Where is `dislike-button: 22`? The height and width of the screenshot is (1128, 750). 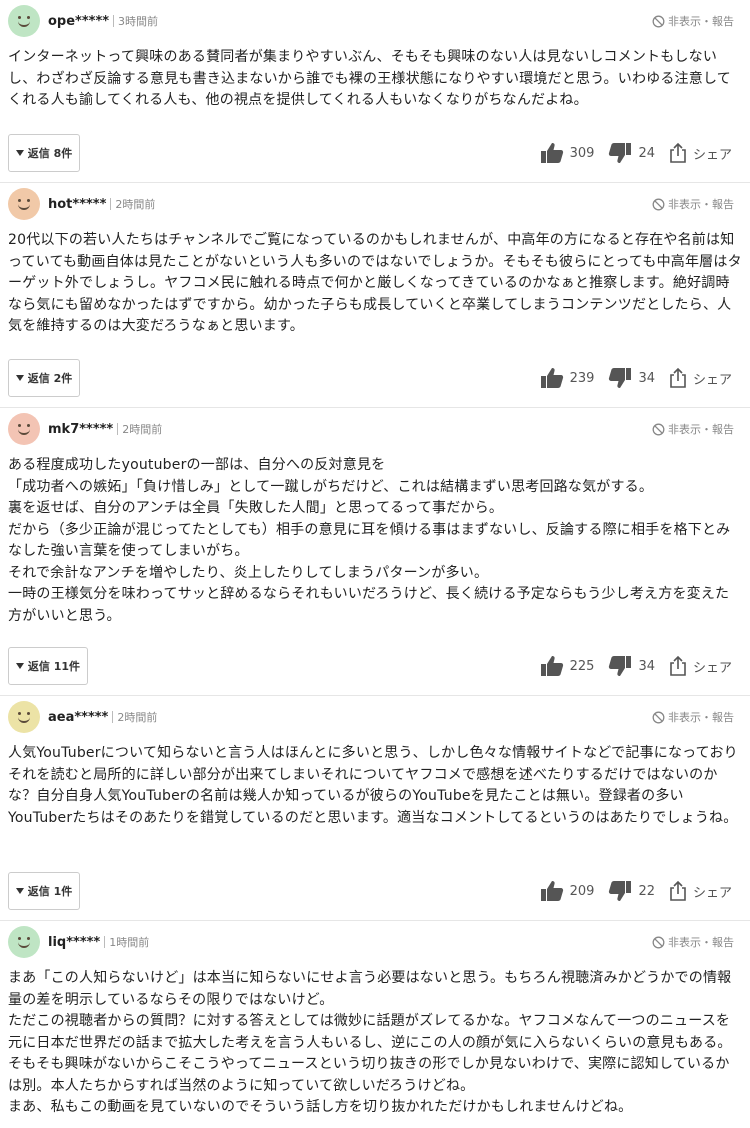
dislike-button: 22 is located at coordinates (638, 891).